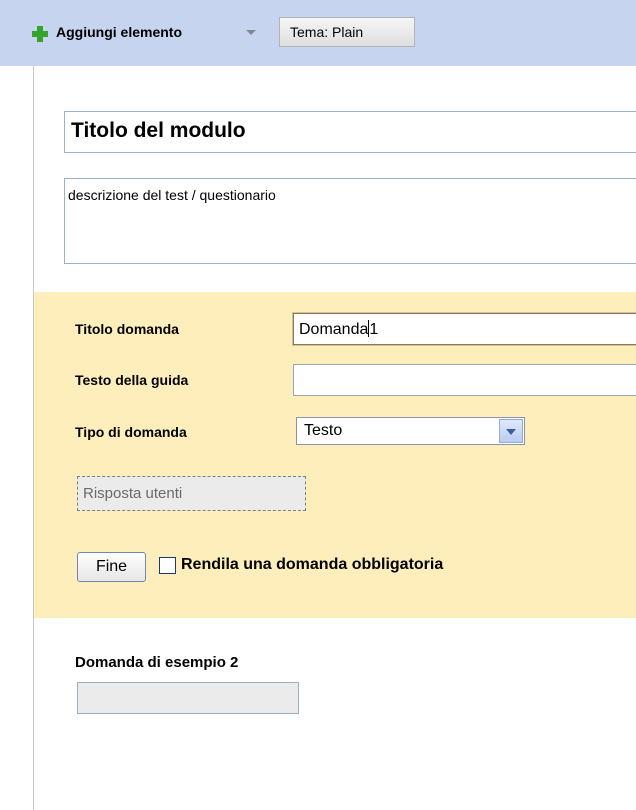  What do you see at coordinates (40, 34) in the screenshot?
I see `plus-icon` at bounding box center [40, 34].